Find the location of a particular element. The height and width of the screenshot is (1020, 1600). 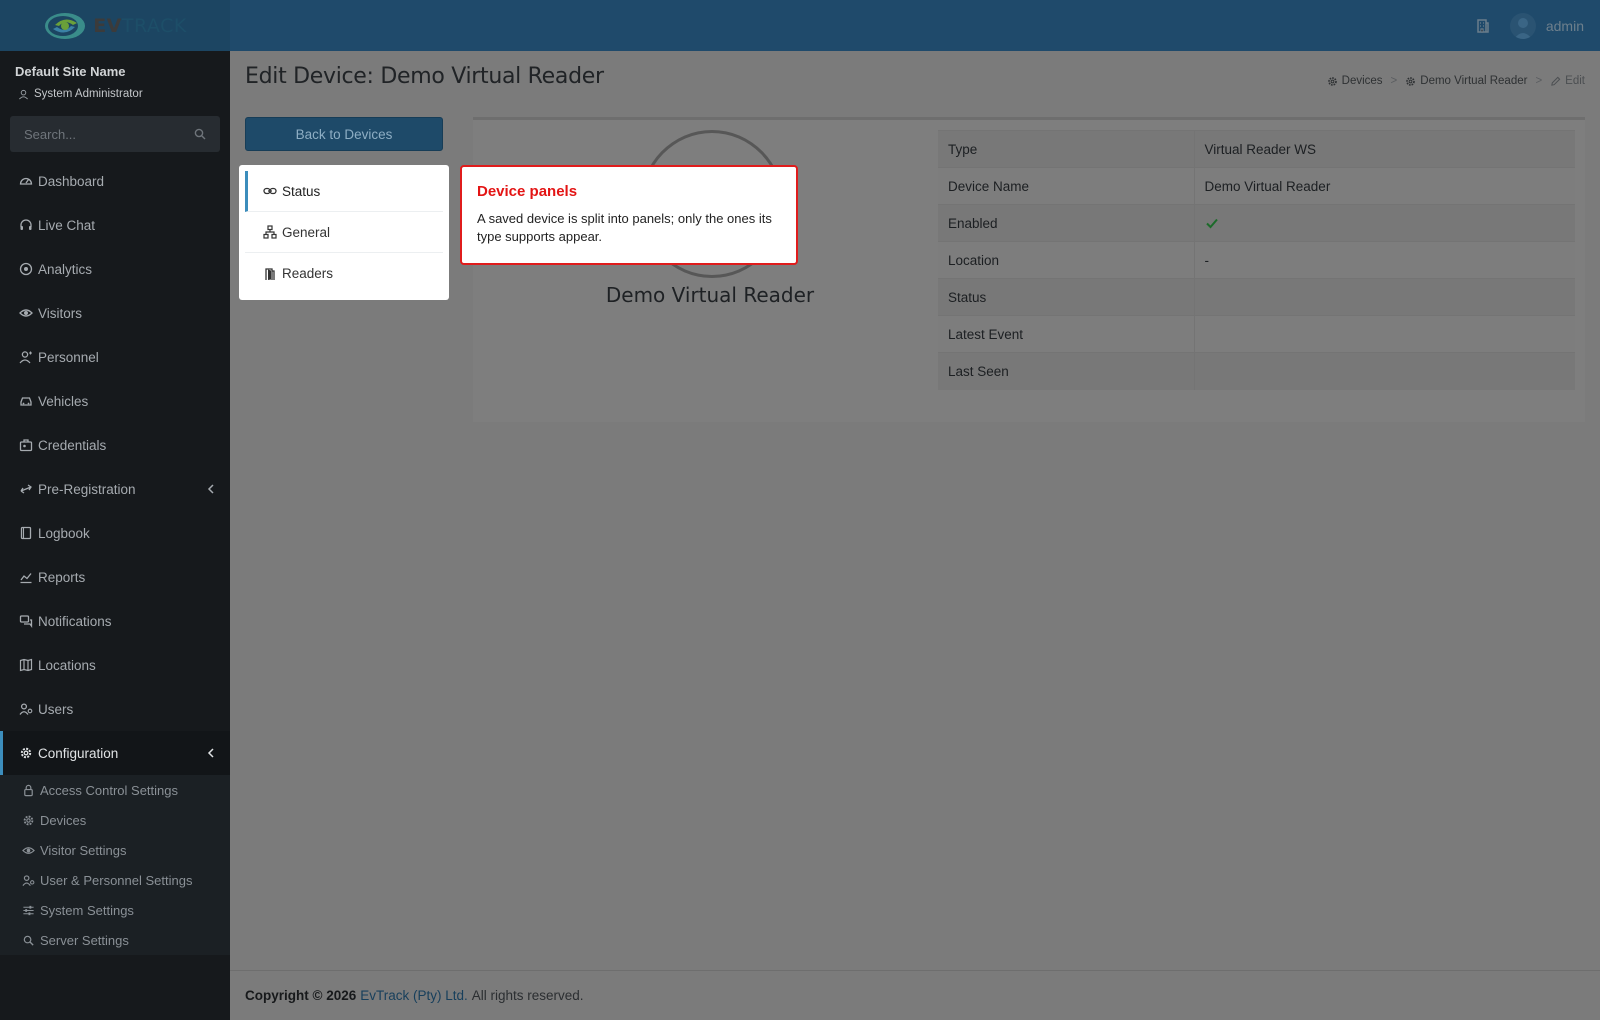

tab-readers: Readers is located at coordinates (344, 273).